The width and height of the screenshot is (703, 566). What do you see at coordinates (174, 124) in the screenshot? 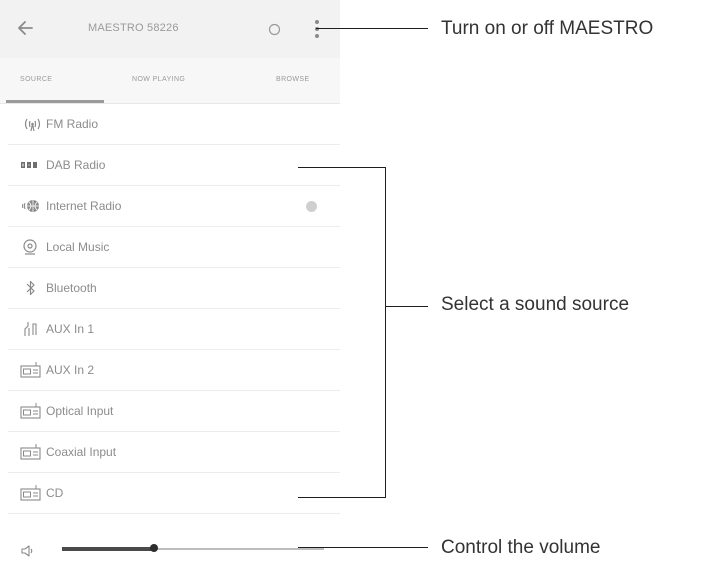
I see `source-item-fm-radio: FM Radio` at bounding box center [174, 124].